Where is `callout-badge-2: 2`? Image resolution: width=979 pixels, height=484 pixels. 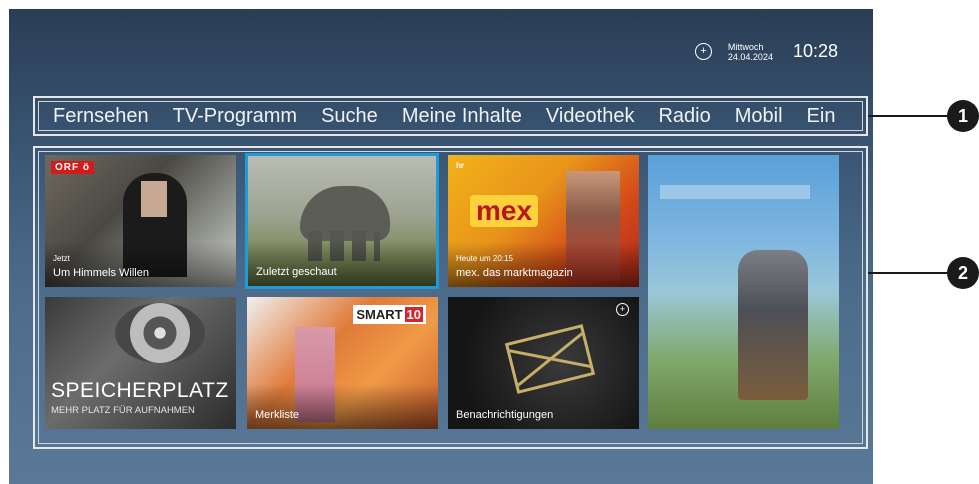 callout-badge-2: 2 is located at coordinates (963, 273).